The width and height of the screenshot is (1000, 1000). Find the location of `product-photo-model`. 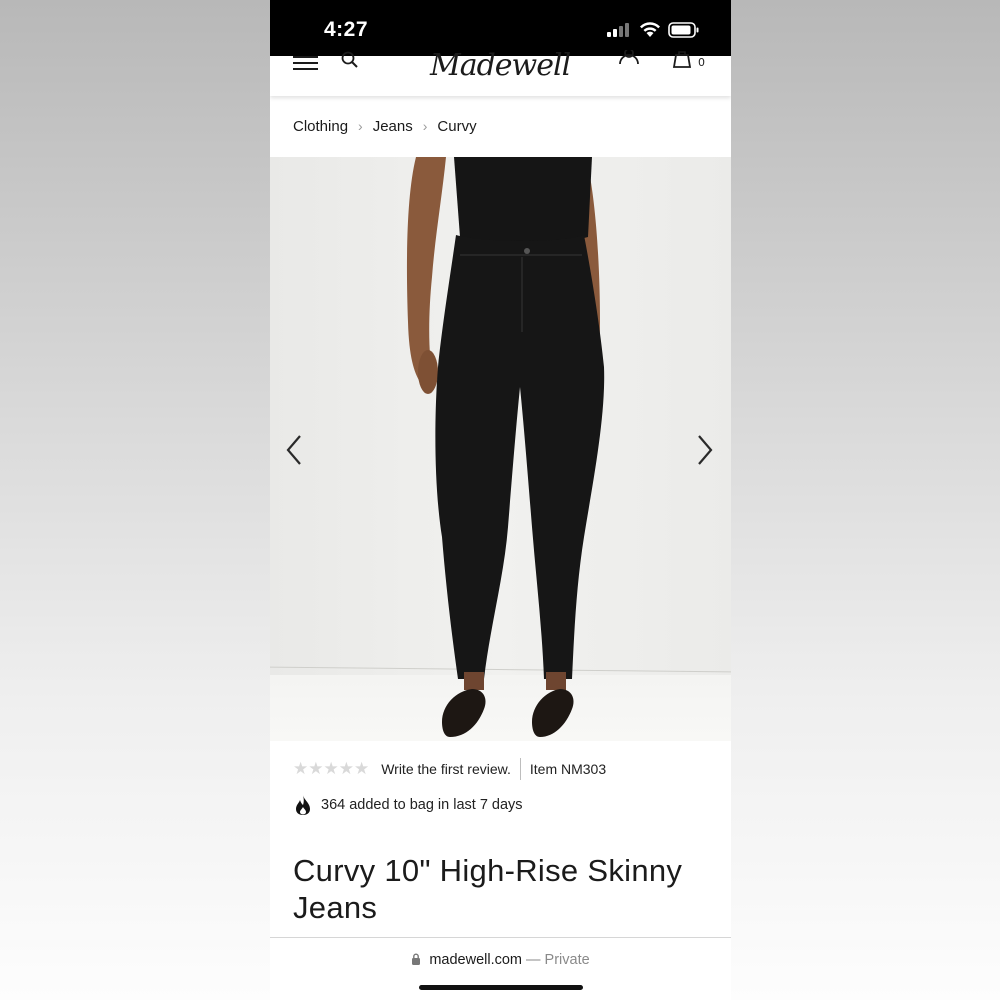

product-photo-model is located at coordinates (505, 447).